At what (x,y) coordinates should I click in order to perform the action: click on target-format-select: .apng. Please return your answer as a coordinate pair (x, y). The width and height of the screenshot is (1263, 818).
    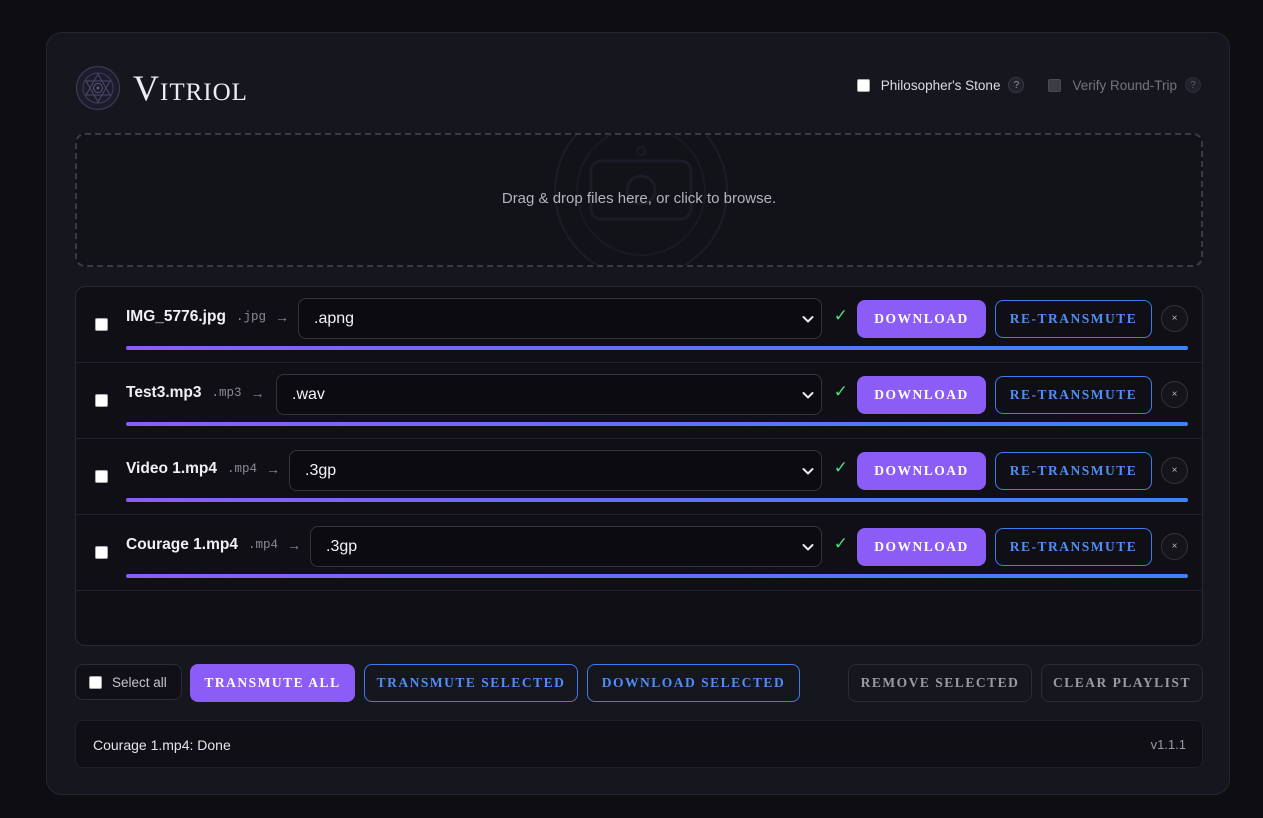
    Looking at the image, I should click on (560, 318).